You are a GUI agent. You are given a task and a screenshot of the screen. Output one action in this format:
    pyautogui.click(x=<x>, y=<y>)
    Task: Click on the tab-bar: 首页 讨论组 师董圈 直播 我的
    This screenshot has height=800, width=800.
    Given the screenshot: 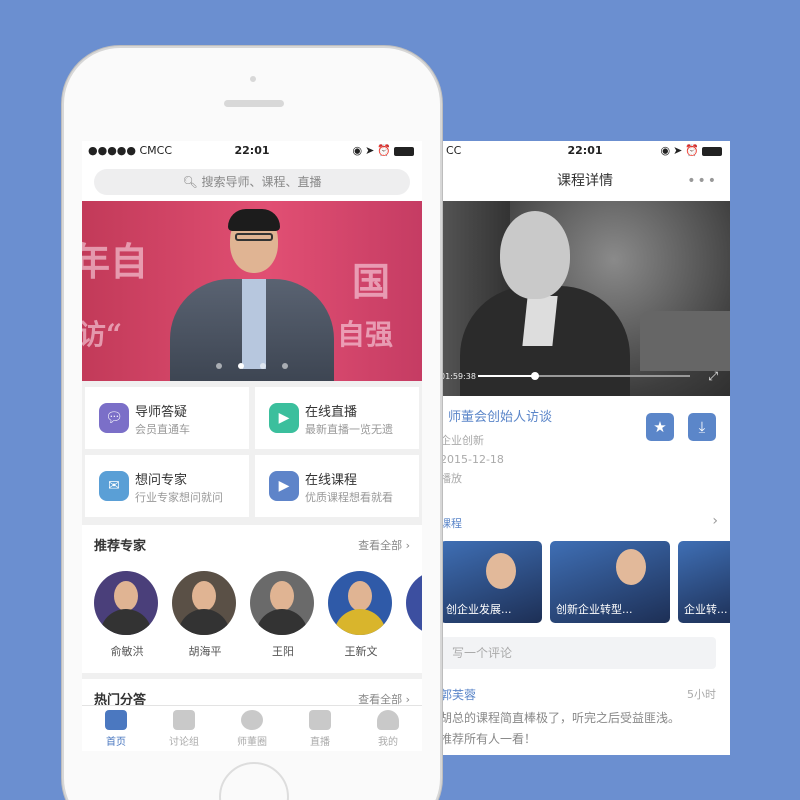 What is the action you would take?
    pyautogui.click(x=252, y=728)
    